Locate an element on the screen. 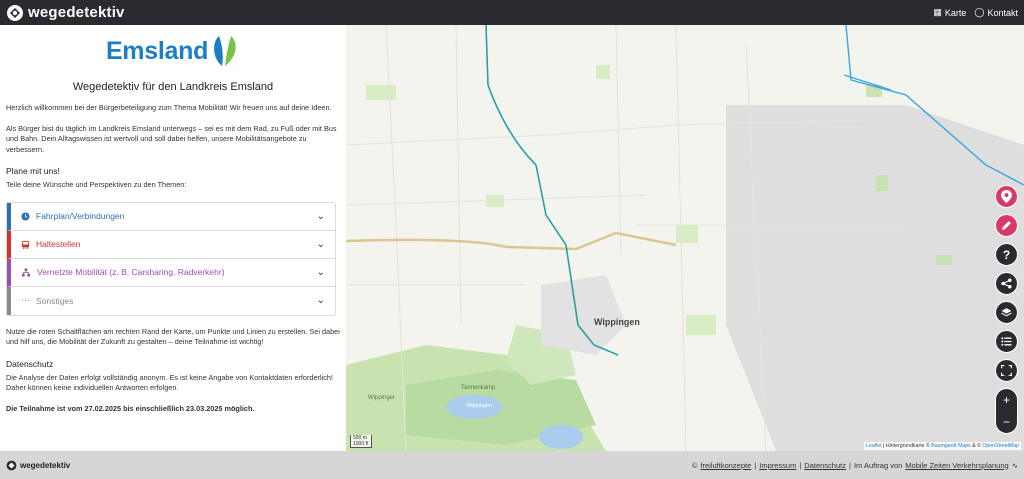  brand-name: wegedetektiv is located at coordinates (76, 12).